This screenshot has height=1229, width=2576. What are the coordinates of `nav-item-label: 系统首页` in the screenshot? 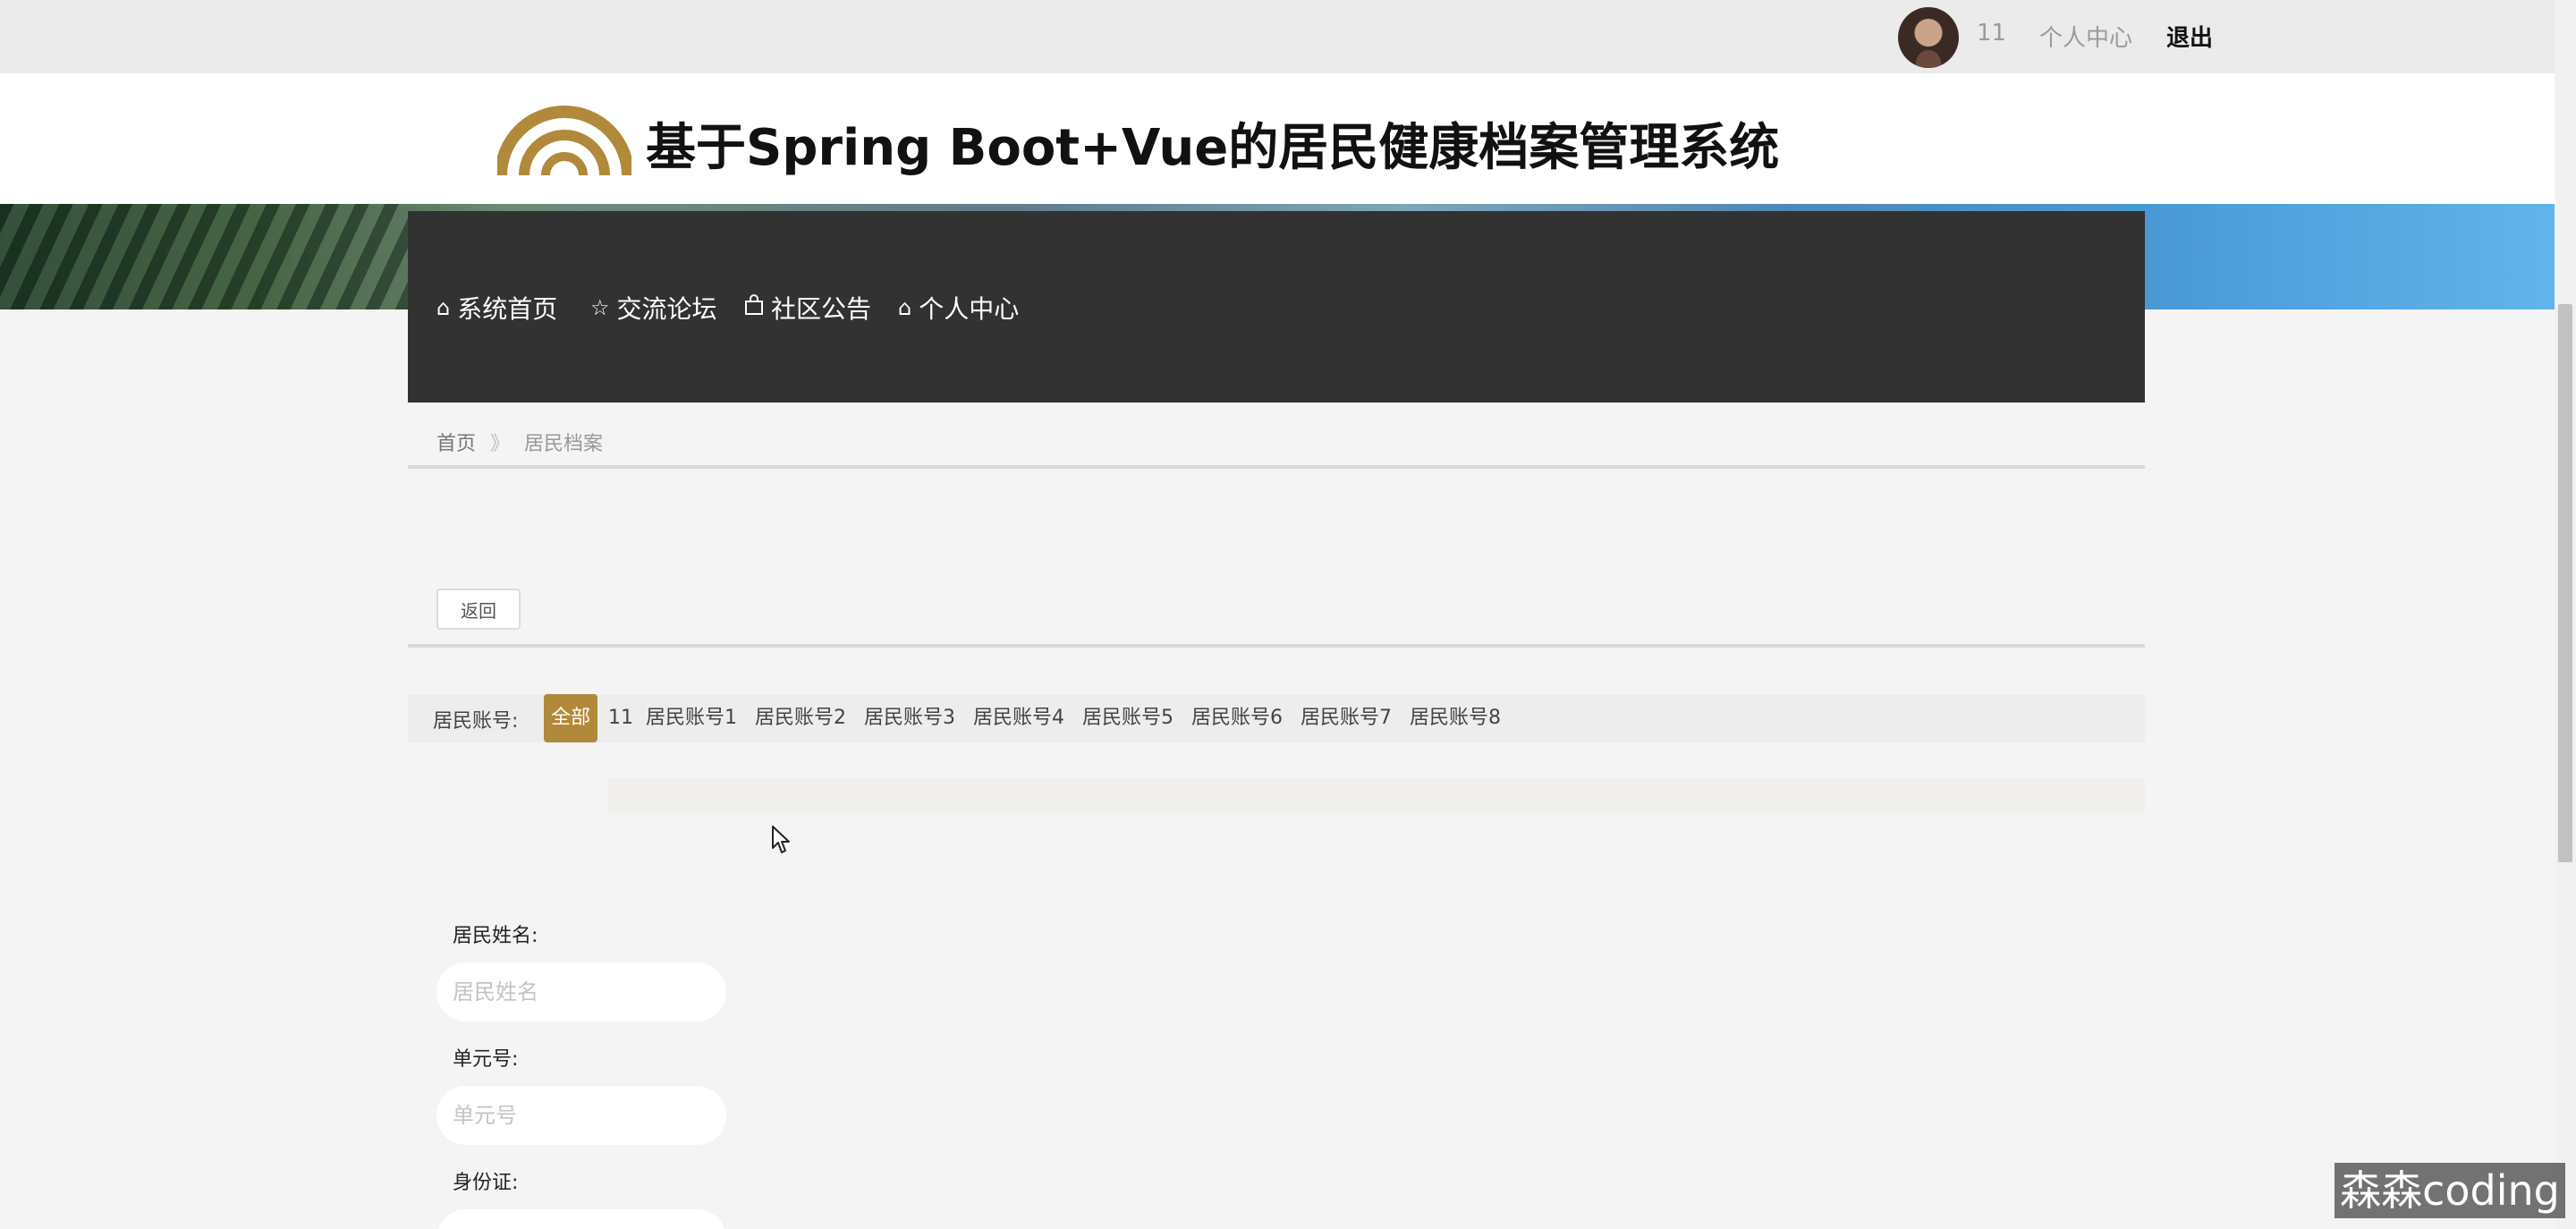 It's located at (507, 309).